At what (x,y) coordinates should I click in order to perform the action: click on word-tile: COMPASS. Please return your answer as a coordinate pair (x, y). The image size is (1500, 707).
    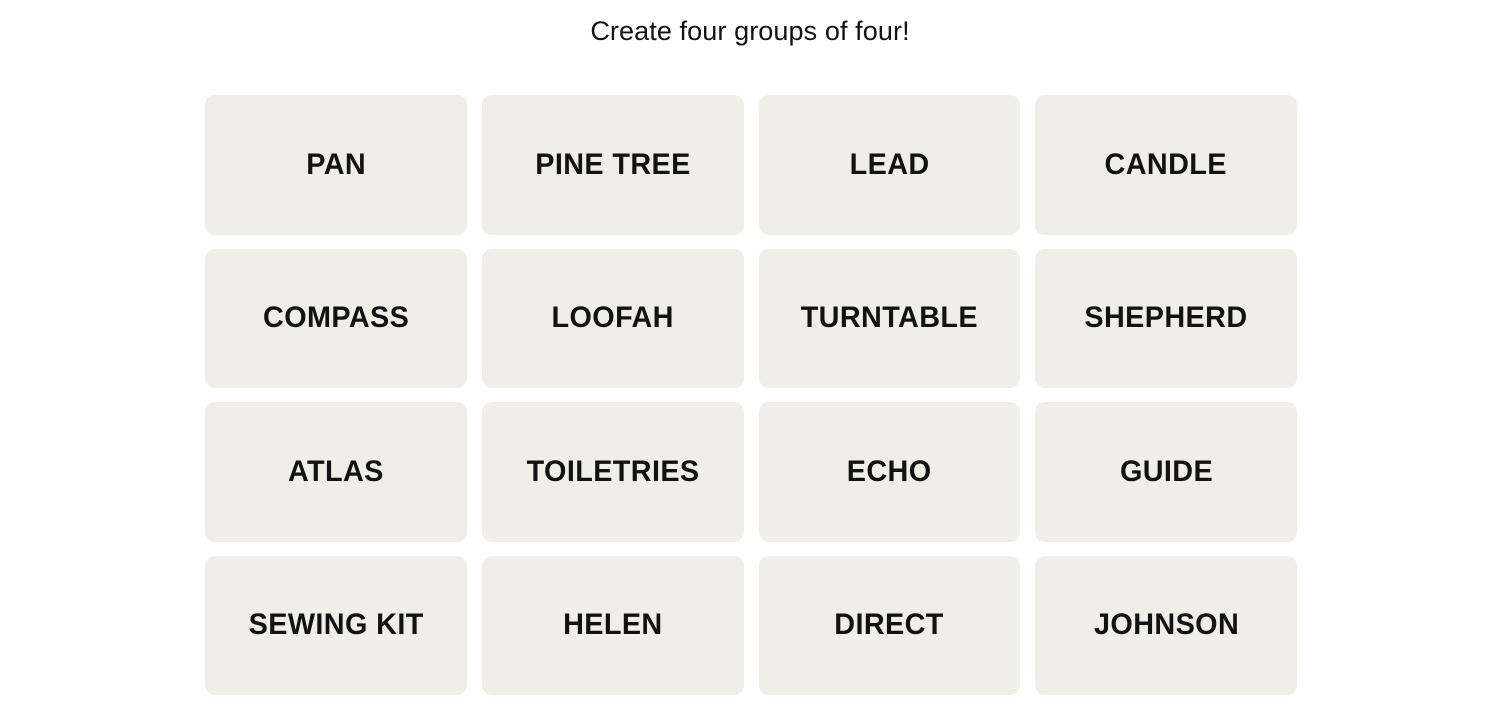
    Looking at the image, I should click on (336, 318).